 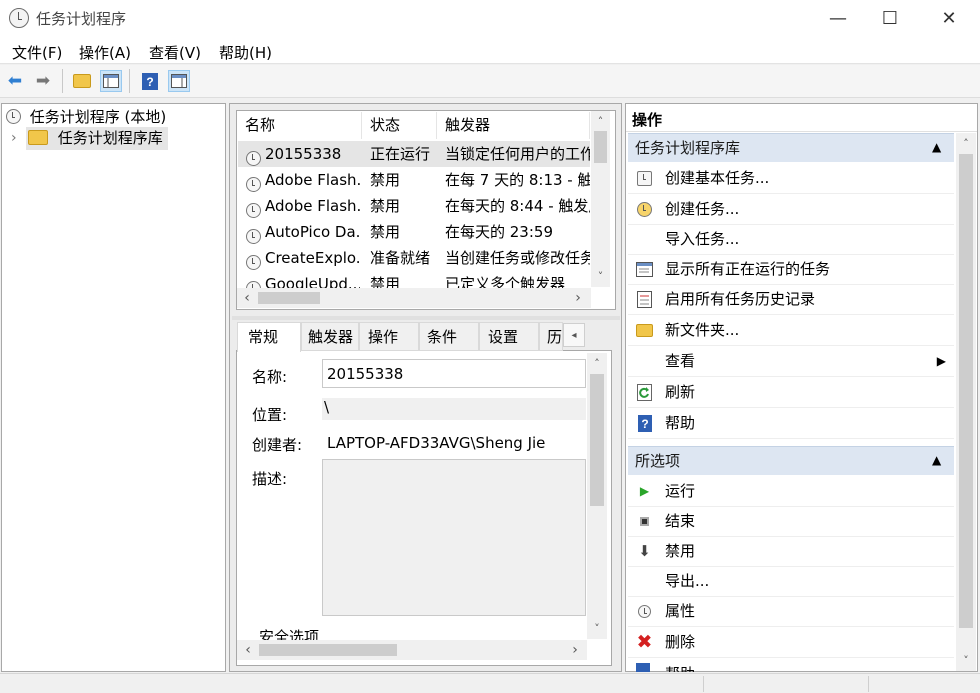 What do you see at coordinates (330, 336) in the screenshot?
I see `tab-triggers: 触发器` at bounding box center [330, 336].